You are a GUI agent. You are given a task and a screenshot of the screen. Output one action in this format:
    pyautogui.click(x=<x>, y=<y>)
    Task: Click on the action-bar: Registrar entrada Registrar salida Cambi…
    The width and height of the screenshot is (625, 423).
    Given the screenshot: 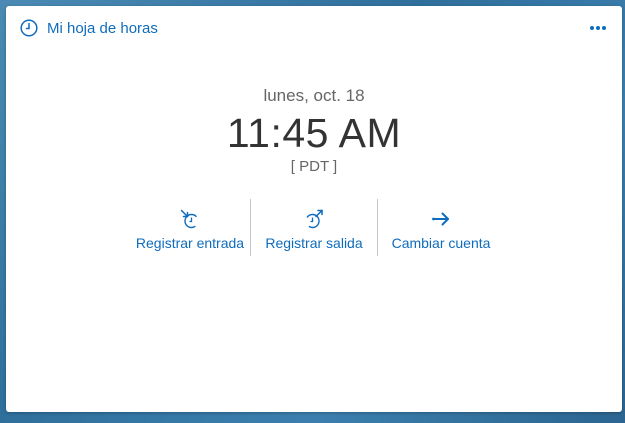 What is the action you would take?
    pyautogui.click(x=317, y=227)
    